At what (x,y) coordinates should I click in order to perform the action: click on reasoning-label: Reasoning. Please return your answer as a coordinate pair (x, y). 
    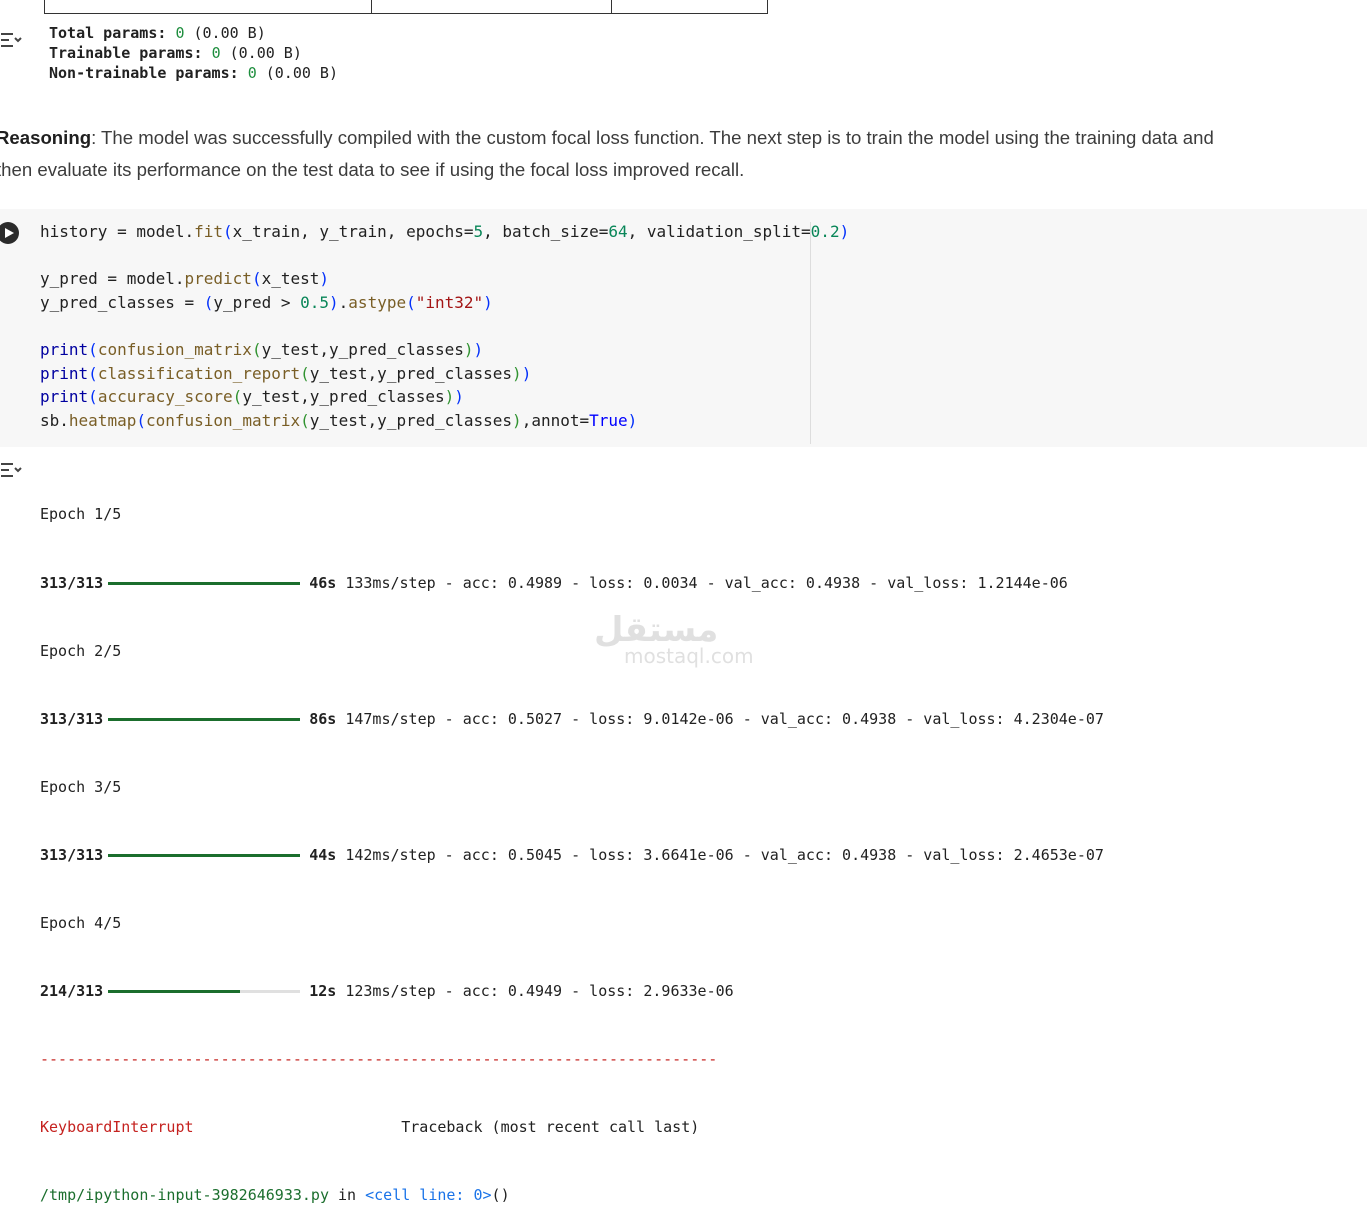
    Looking at the image, I should click on (46, 137).